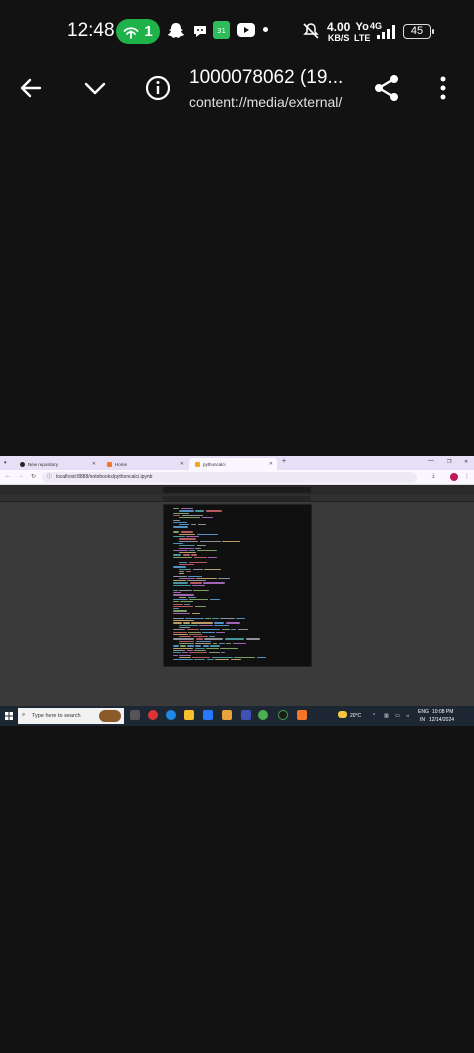 The image size is (474, 1053). What do you see at coordinates (153, 715) in the screenshot?
I see `copilot-icon` at bounding box center [153, 715].